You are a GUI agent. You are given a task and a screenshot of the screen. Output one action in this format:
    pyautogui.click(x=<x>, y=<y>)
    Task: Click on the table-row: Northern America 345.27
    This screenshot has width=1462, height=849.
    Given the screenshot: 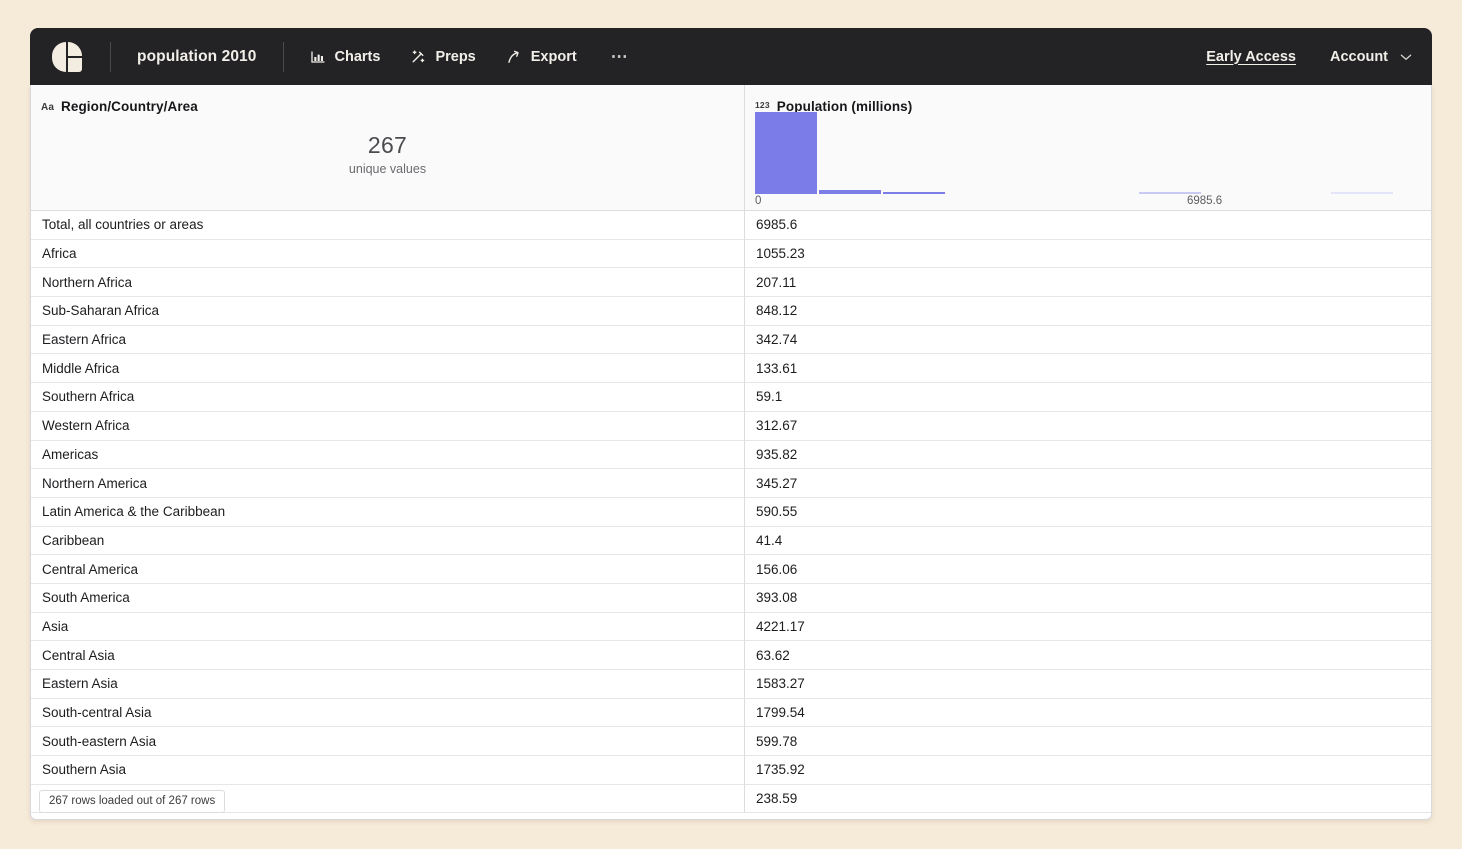 What is the action you would take?
    pyautogui.click(x=731, y=483)
    